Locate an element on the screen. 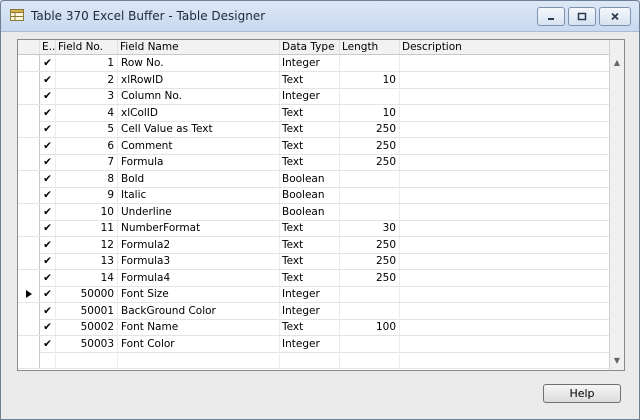 This screenshot has height=420, width=640. minimize-button is located at coordinates (551, 16).